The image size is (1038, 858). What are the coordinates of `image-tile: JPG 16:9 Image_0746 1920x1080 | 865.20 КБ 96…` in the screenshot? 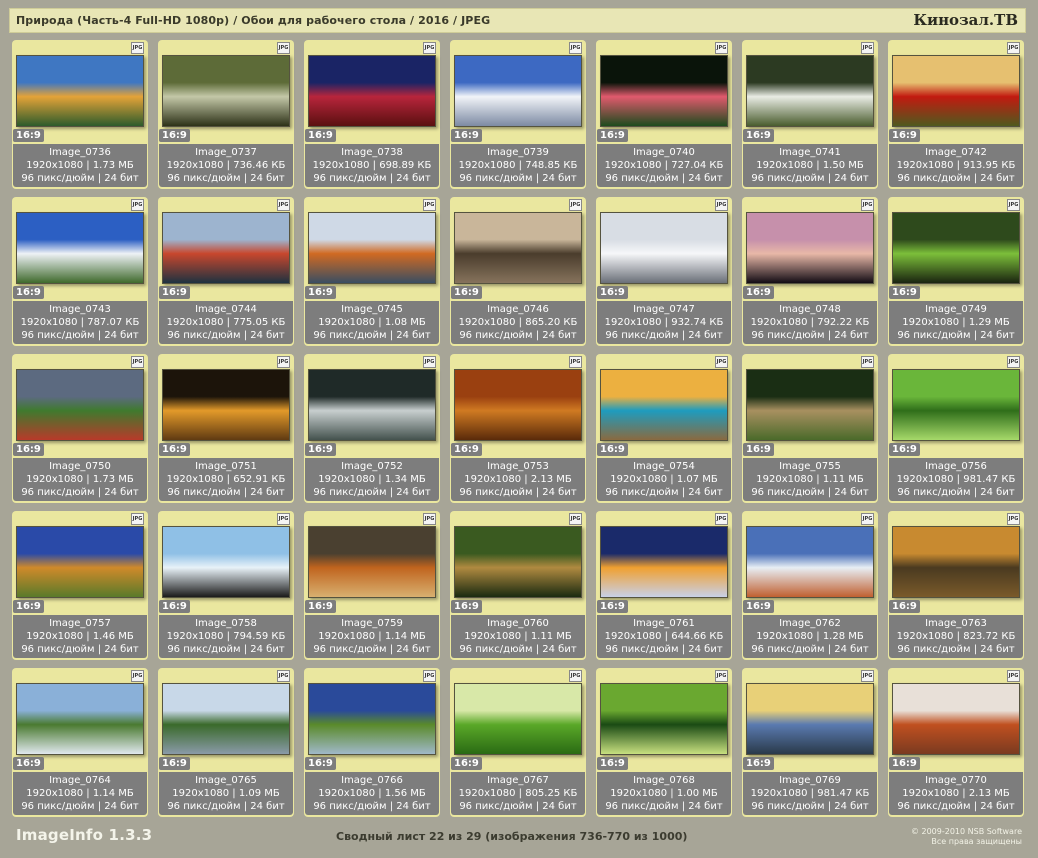 It's located at (518, 271).